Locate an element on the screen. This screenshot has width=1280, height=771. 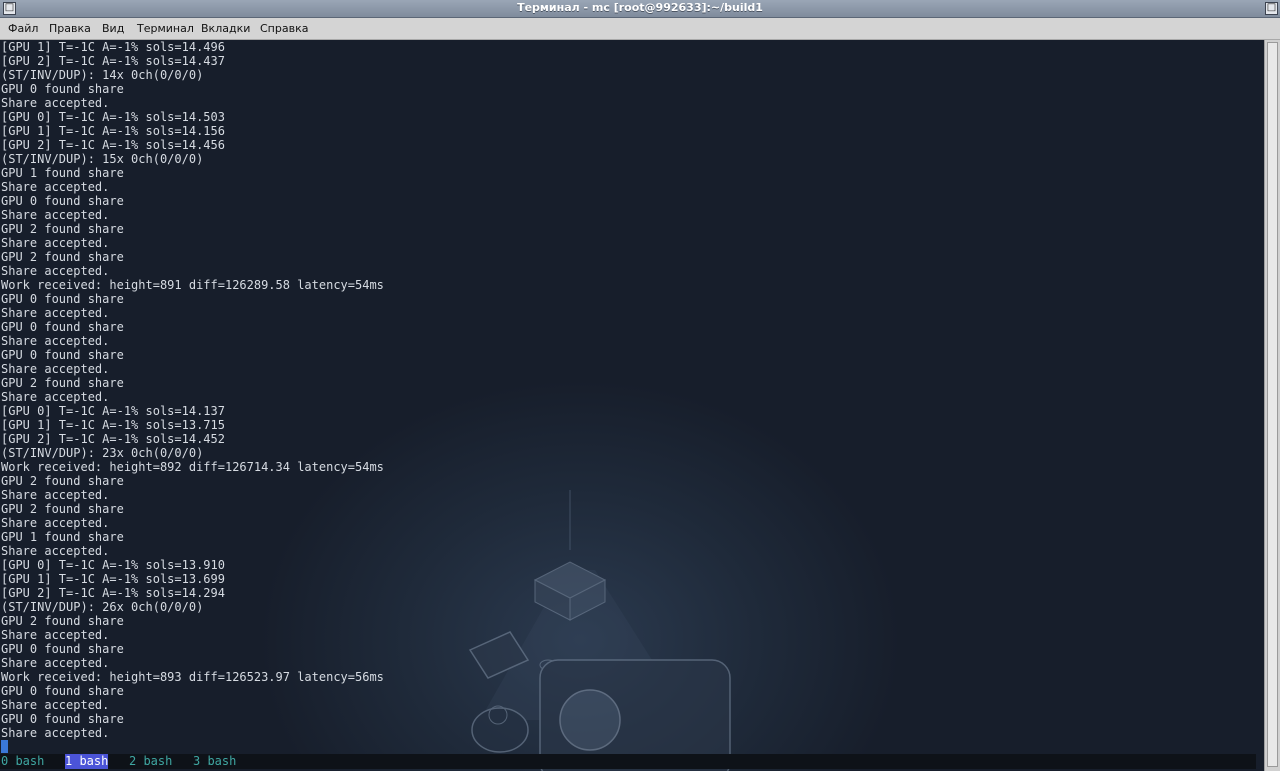
terminal-line: [GPU 0] T=-1C A=-1% sols=13.910 is located at coordinates (113, 565).